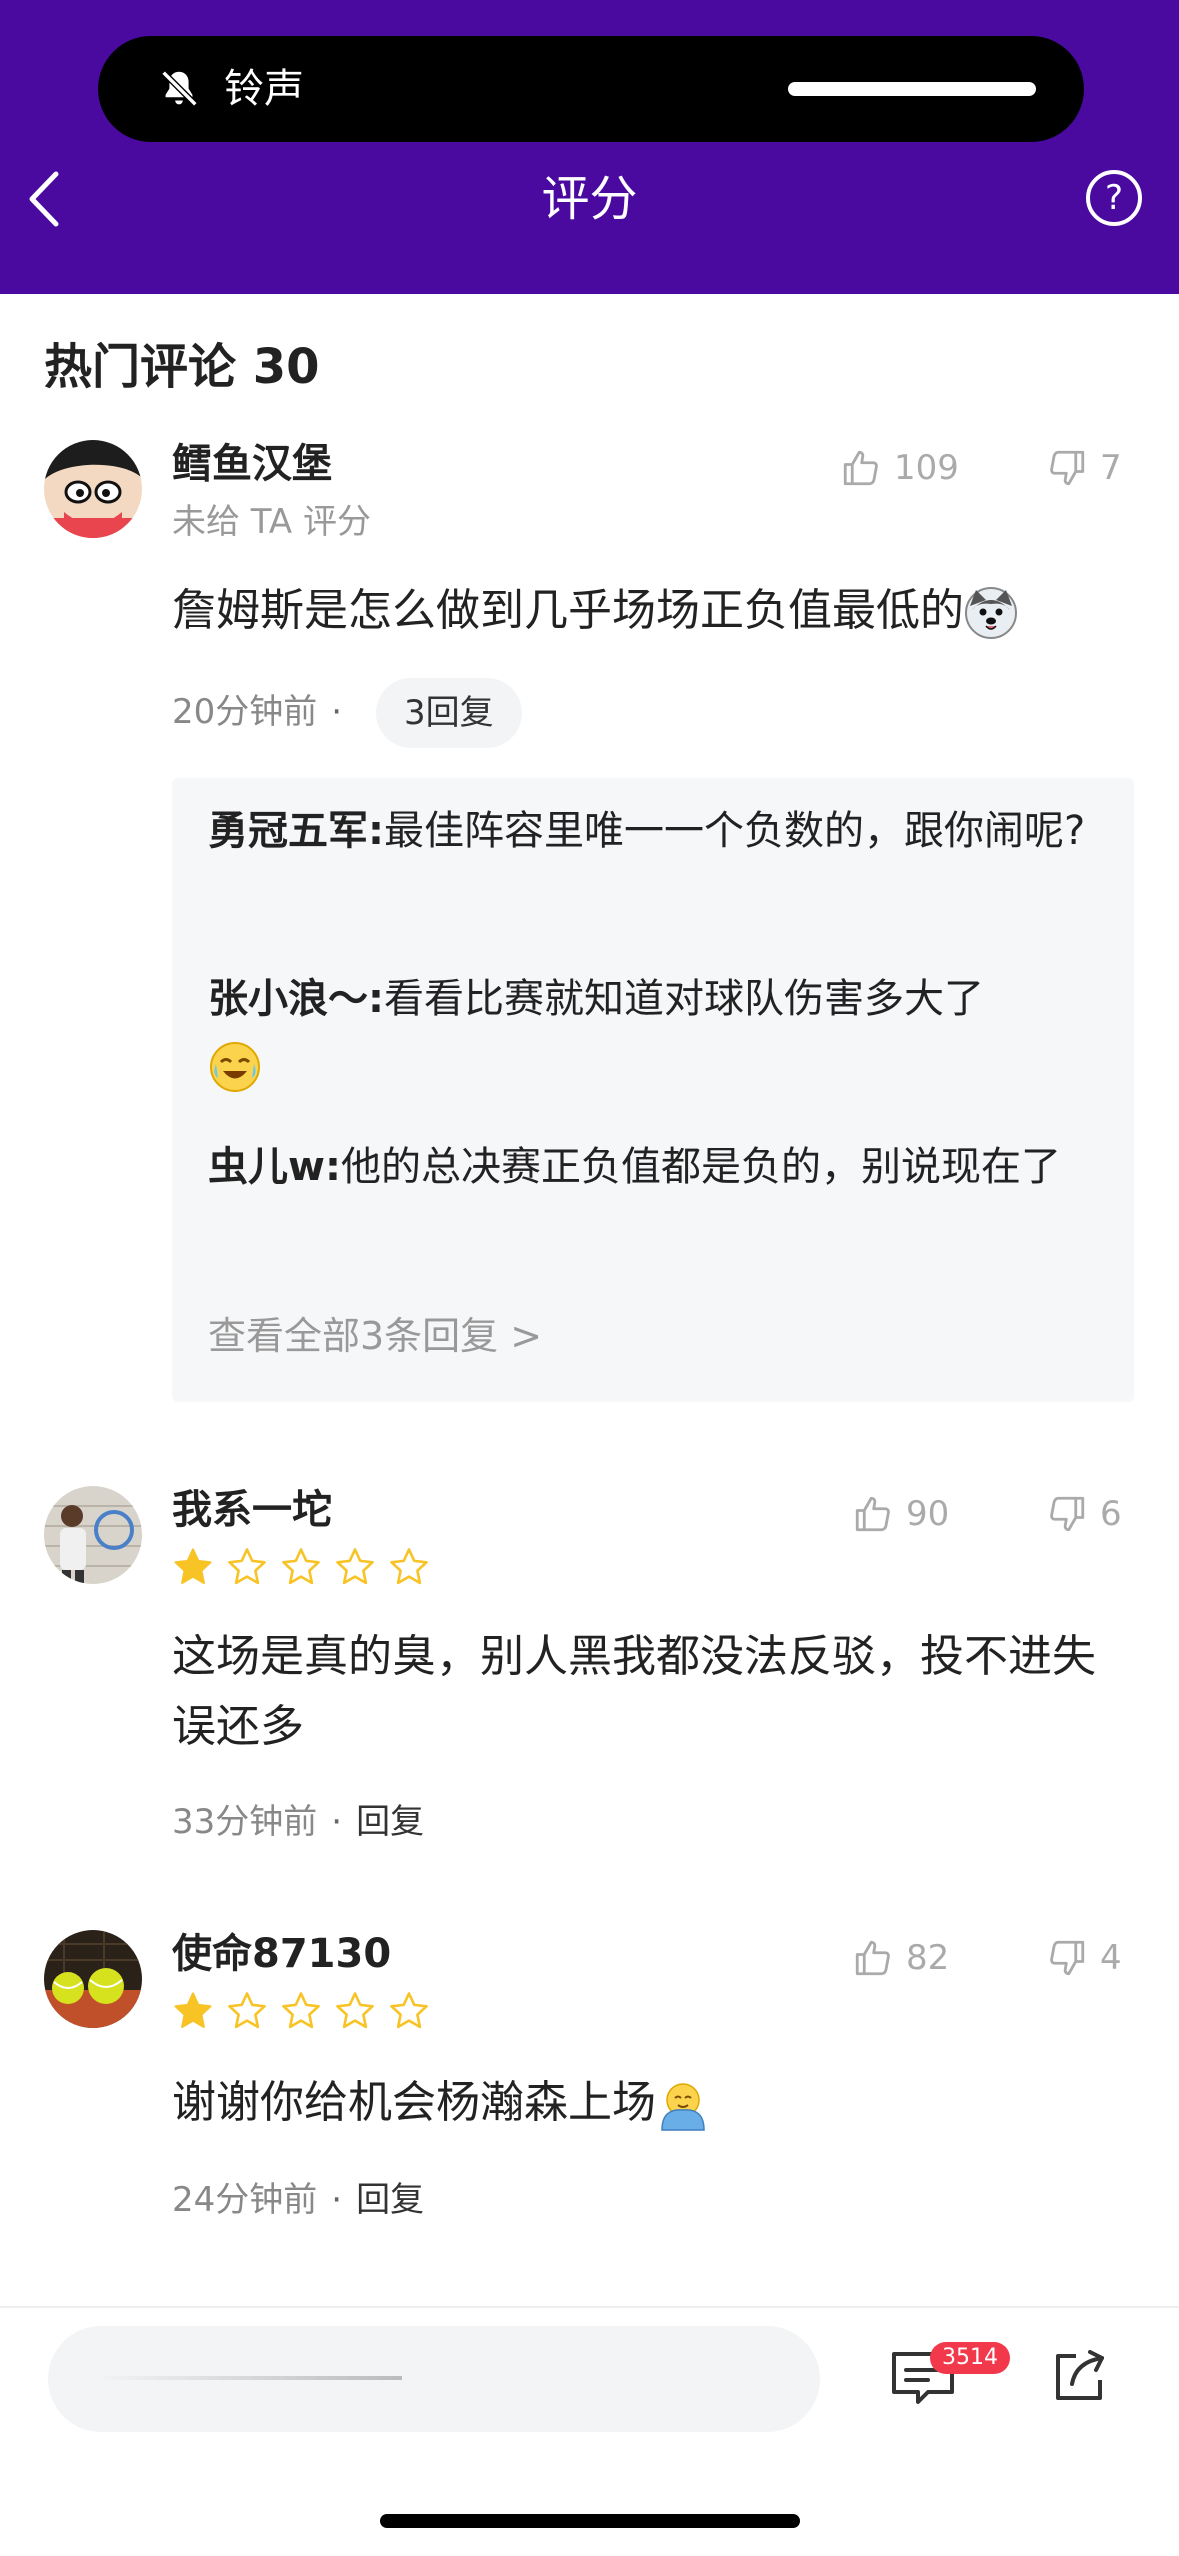 The width and height of the screenshot is (1179, 2556). I want to click on rating-subtitle: 未给 TA 评分, so click(272, 522).